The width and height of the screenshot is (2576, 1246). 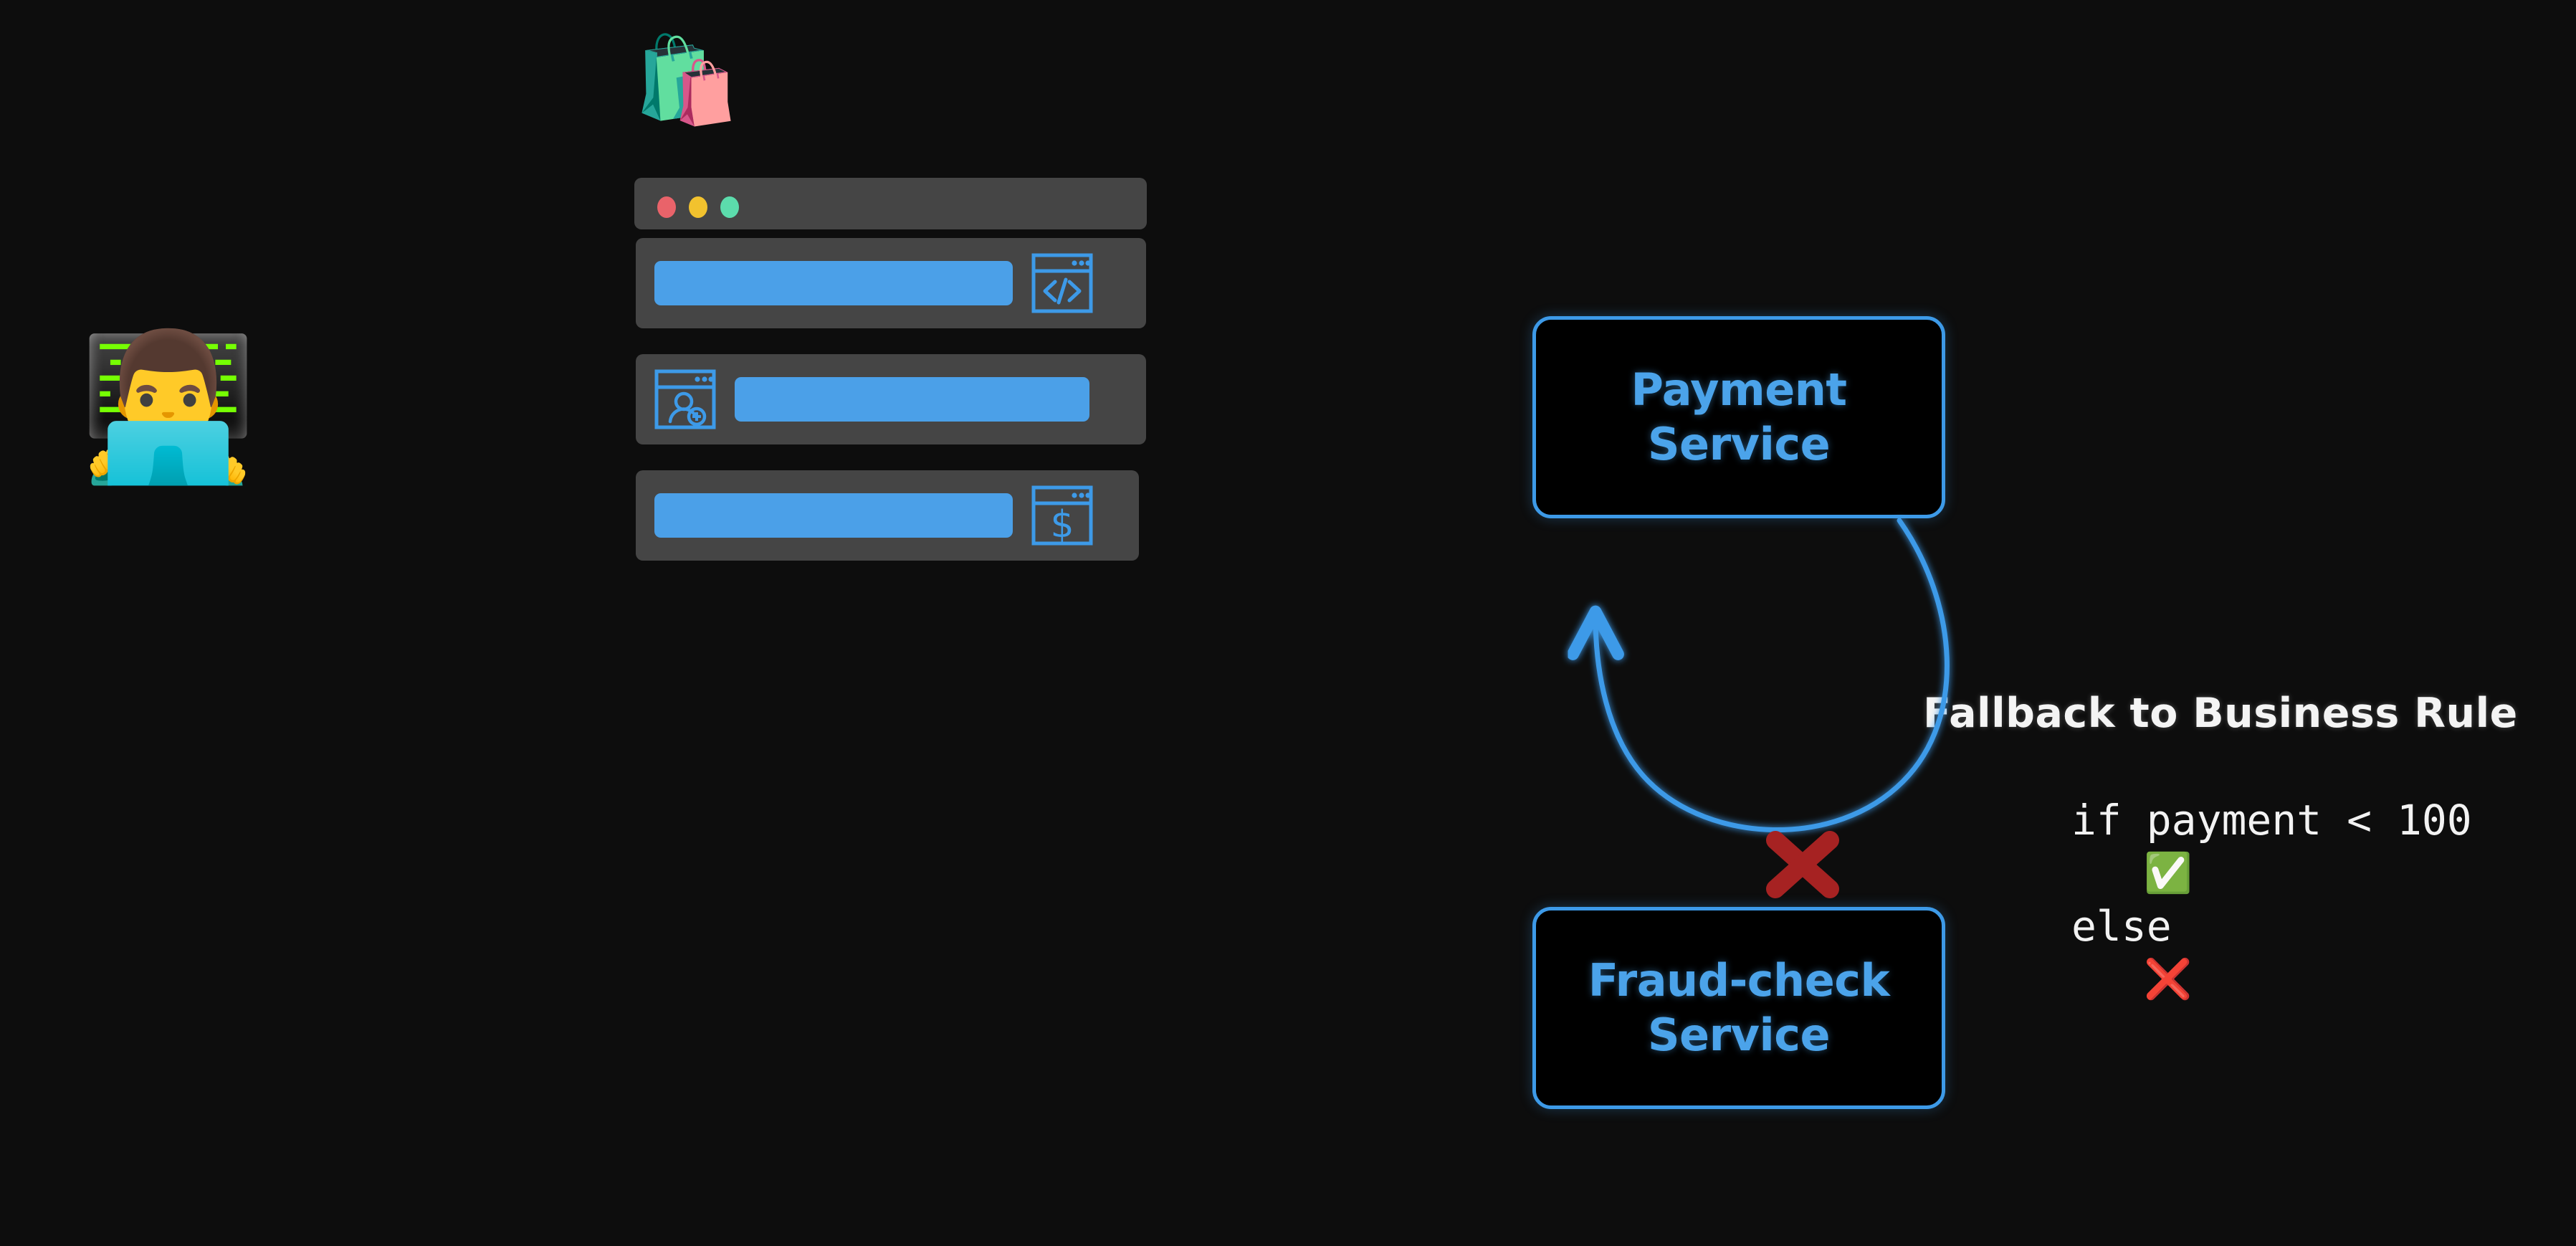 I want to click on code-window-icon, so click(x=1062, y=283).